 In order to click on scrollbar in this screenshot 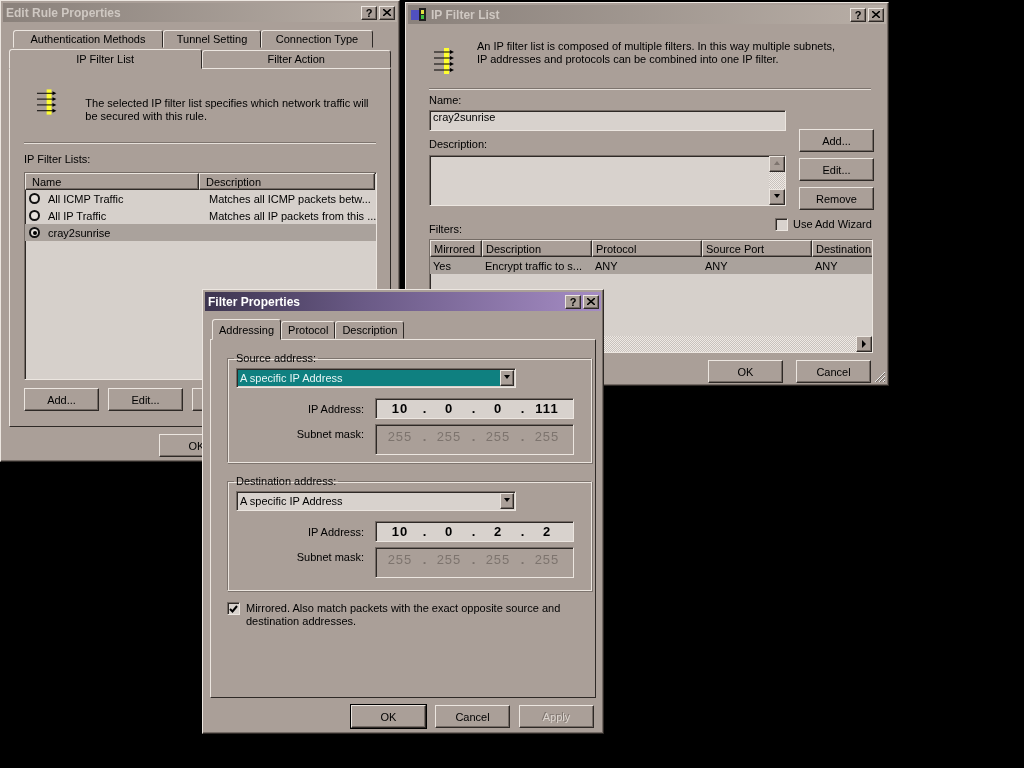, I will do `click(777, 180)`.